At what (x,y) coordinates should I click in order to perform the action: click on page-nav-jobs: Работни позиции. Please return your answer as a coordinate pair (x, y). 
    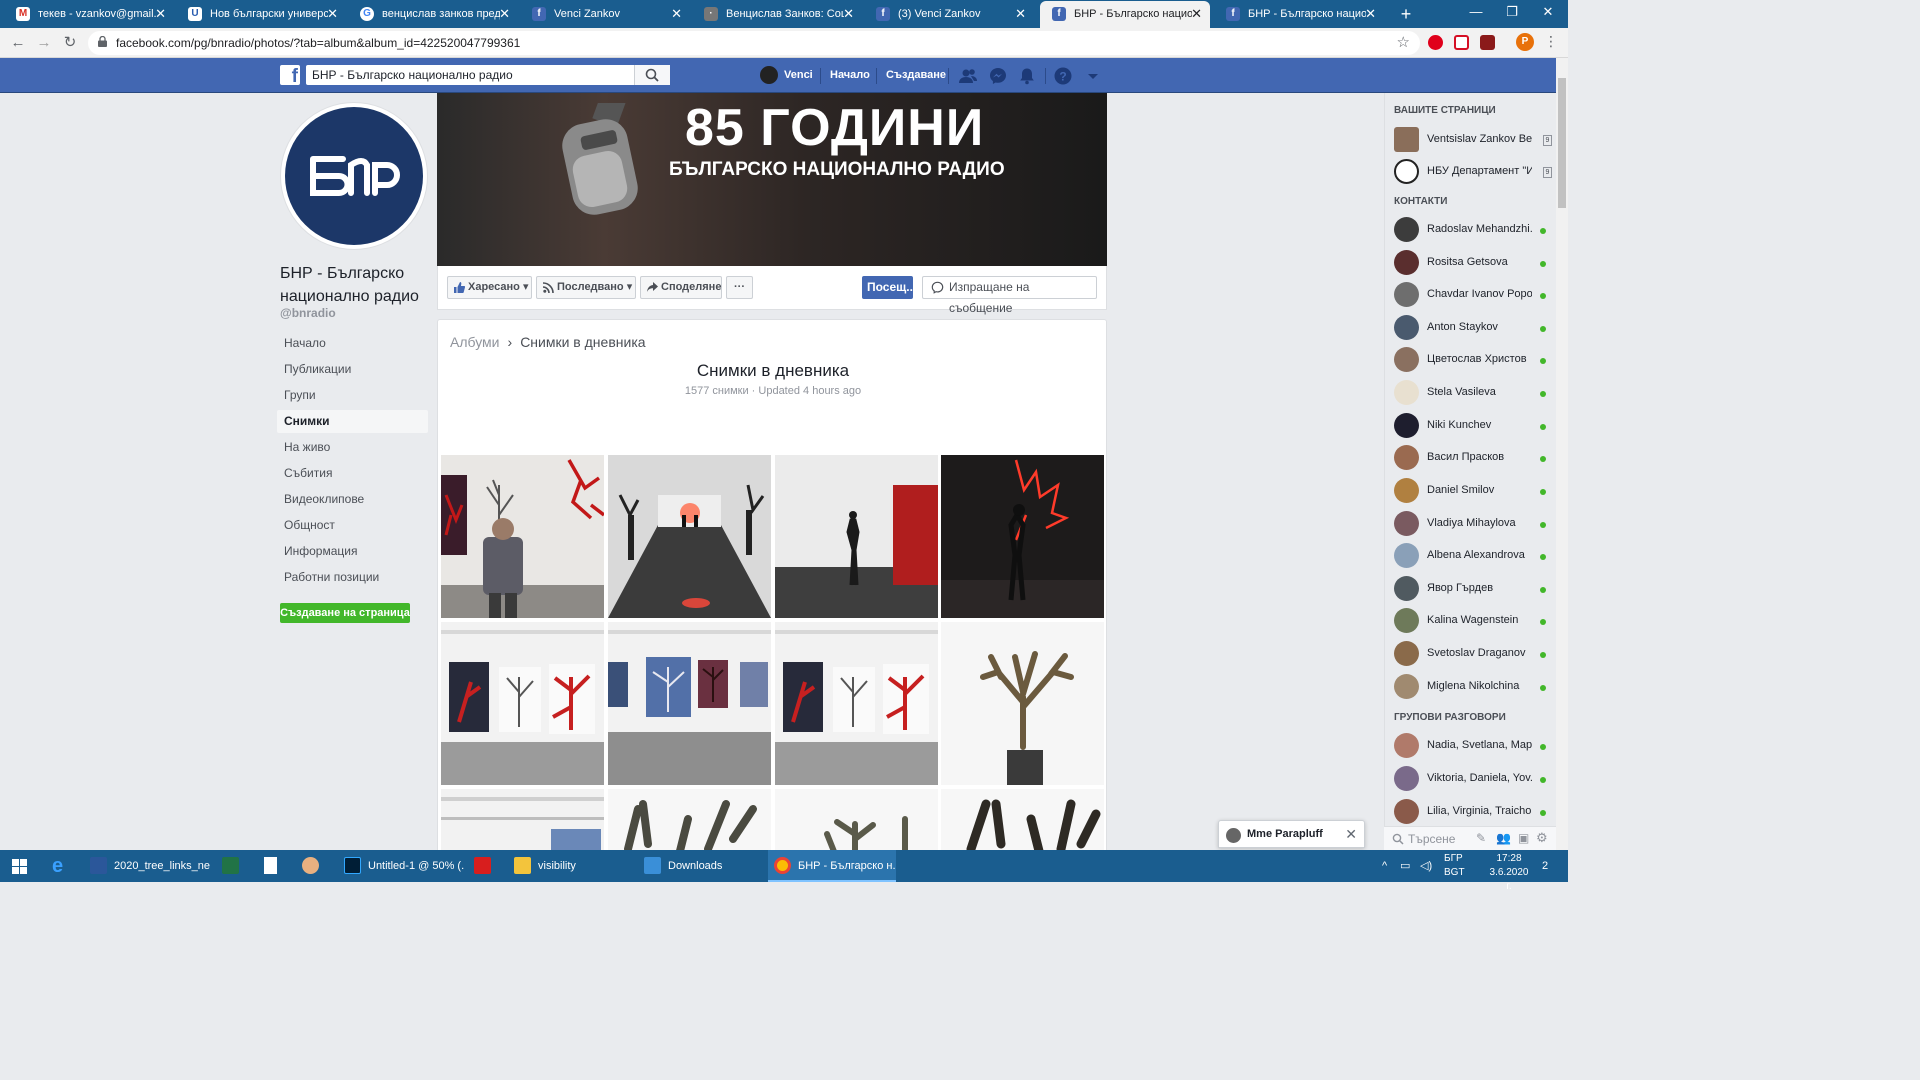
    Looking at the image, I should click on (352, 577).